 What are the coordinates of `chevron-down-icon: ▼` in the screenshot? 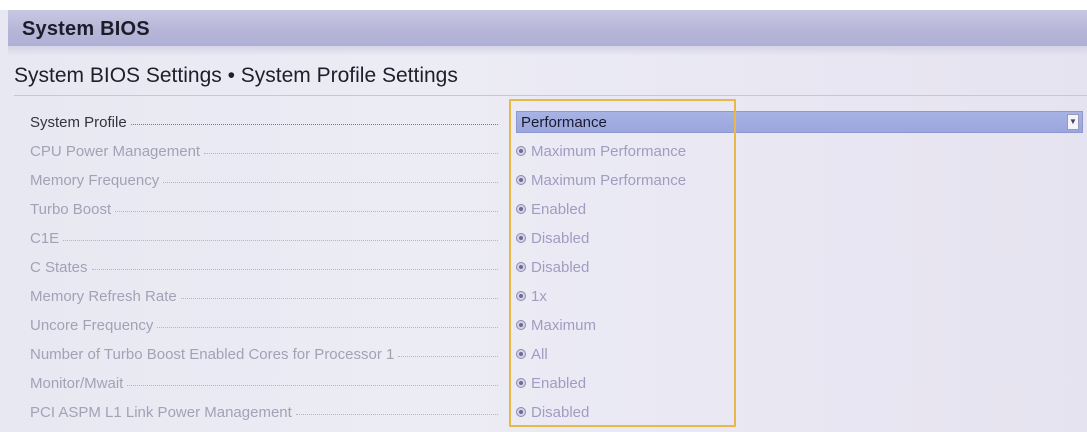 It's located at (1073, 122).